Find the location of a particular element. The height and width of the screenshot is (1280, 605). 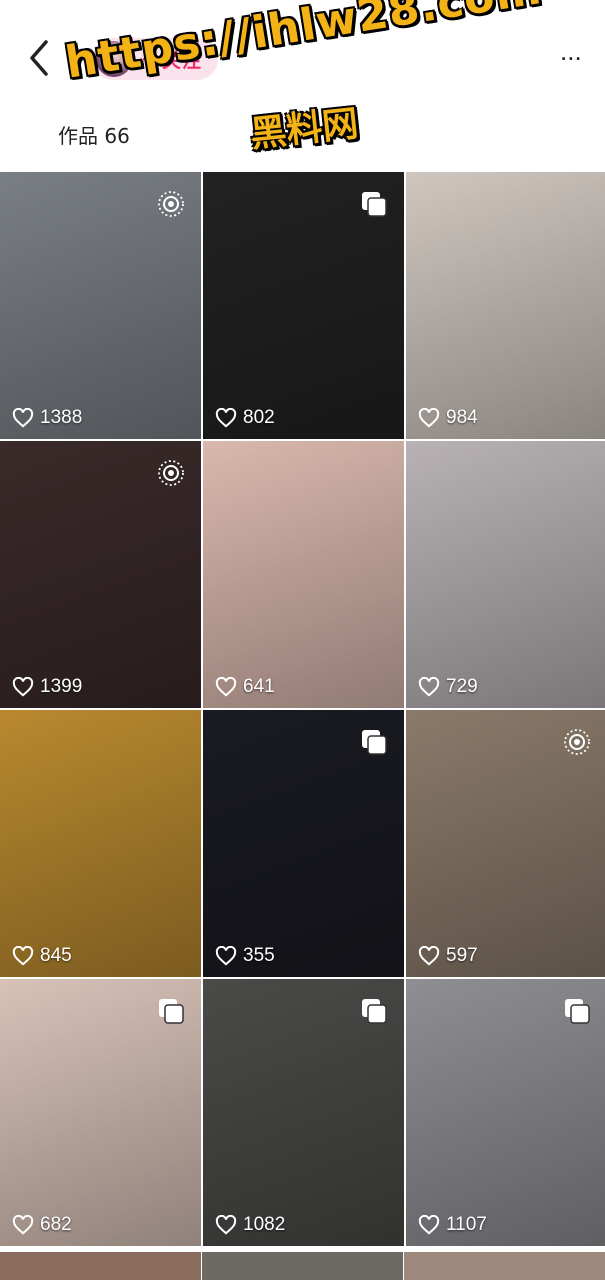

like-count-value: 845 is located at coordinates (56, 955).